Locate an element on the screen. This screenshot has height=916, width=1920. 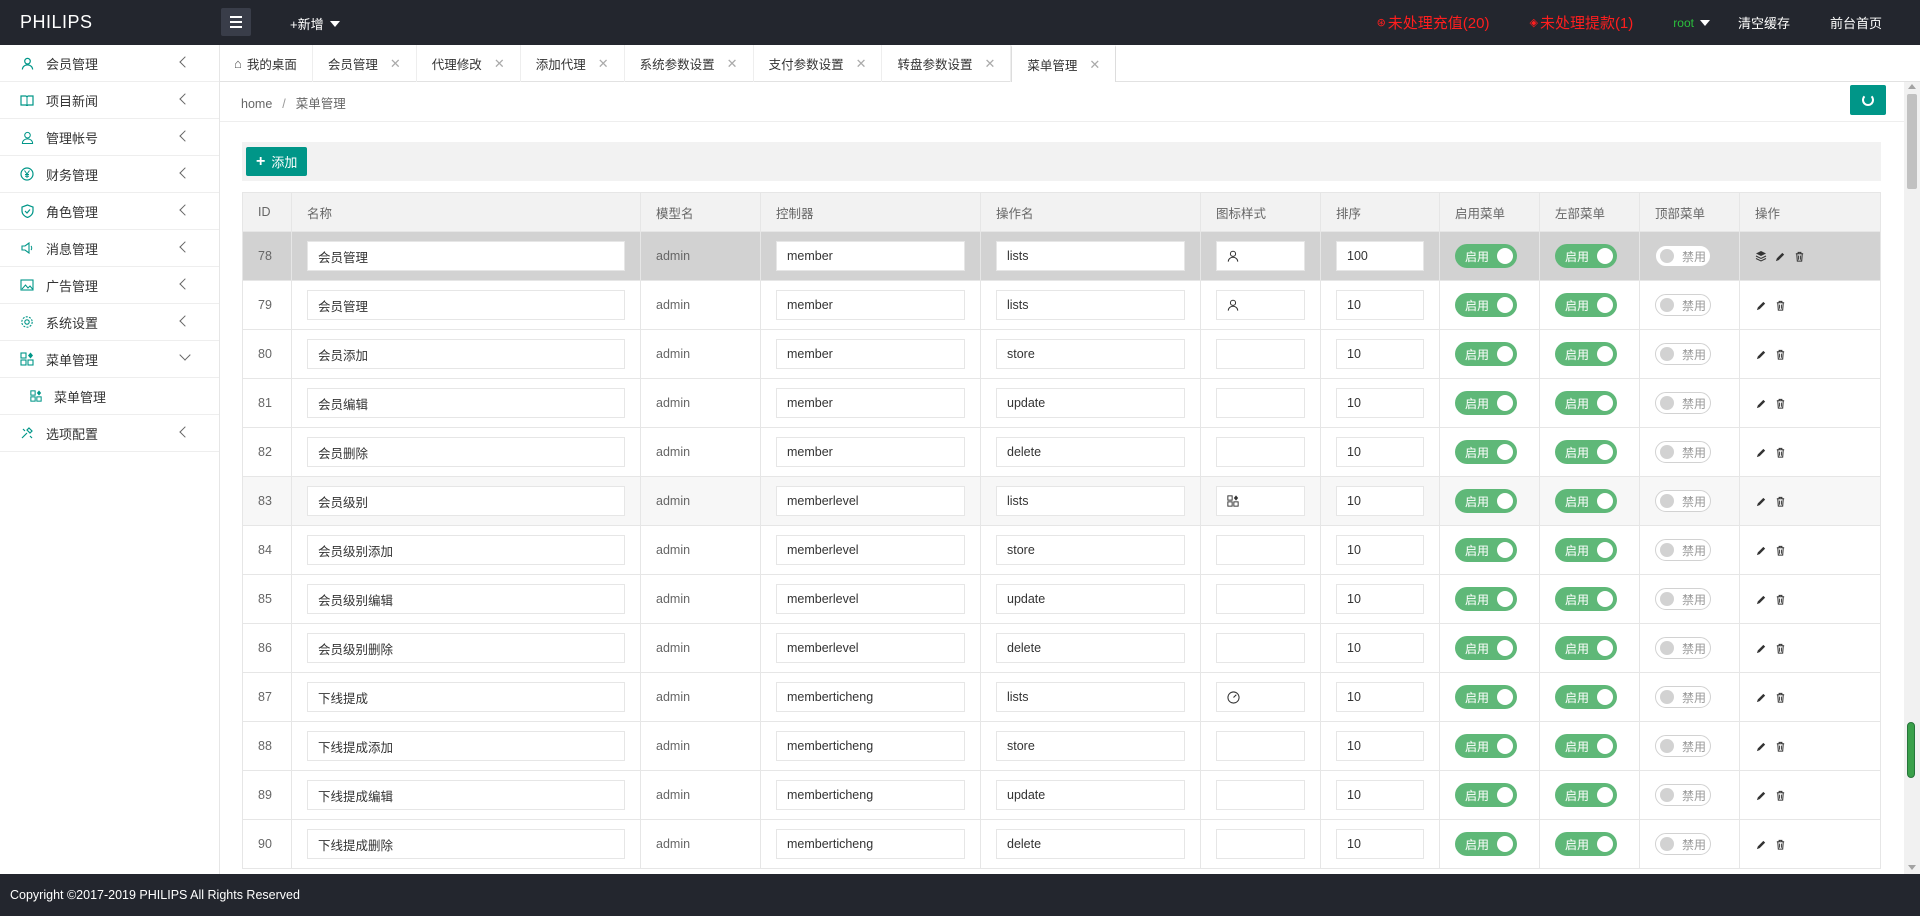
sidebar-item-ads: 广告管理 is located at coordinates (109, 285).